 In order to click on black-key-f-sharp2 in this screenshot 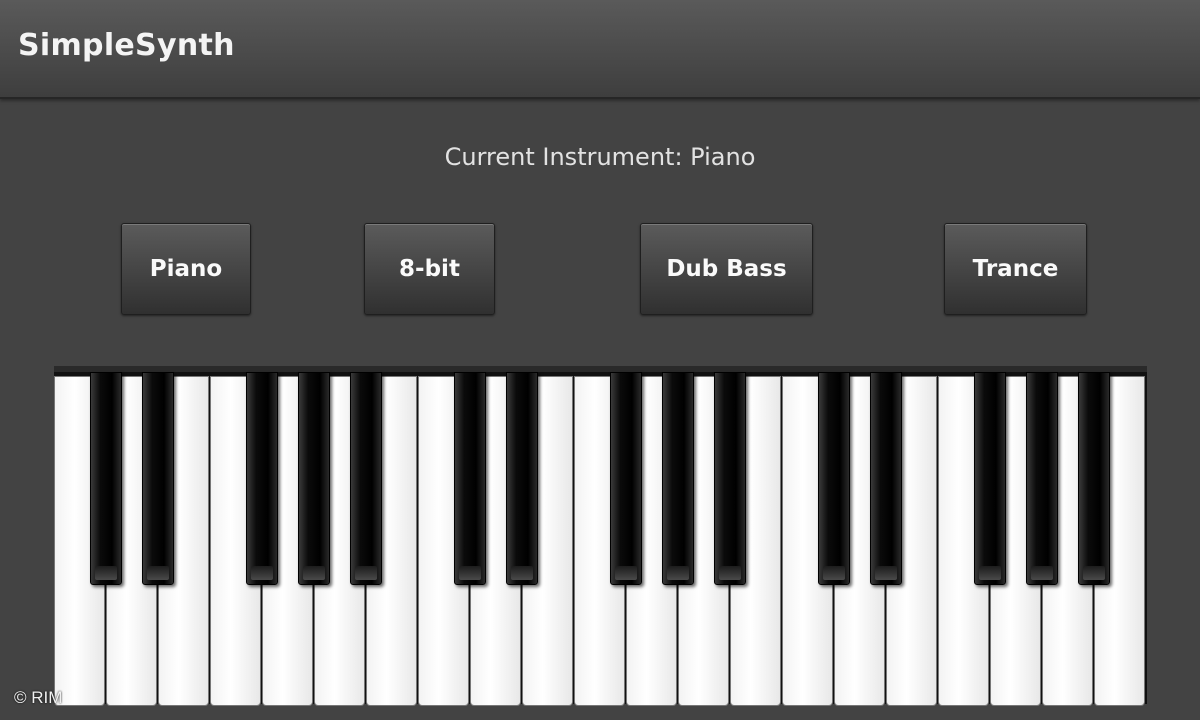, I will do `click(626, 478)`.